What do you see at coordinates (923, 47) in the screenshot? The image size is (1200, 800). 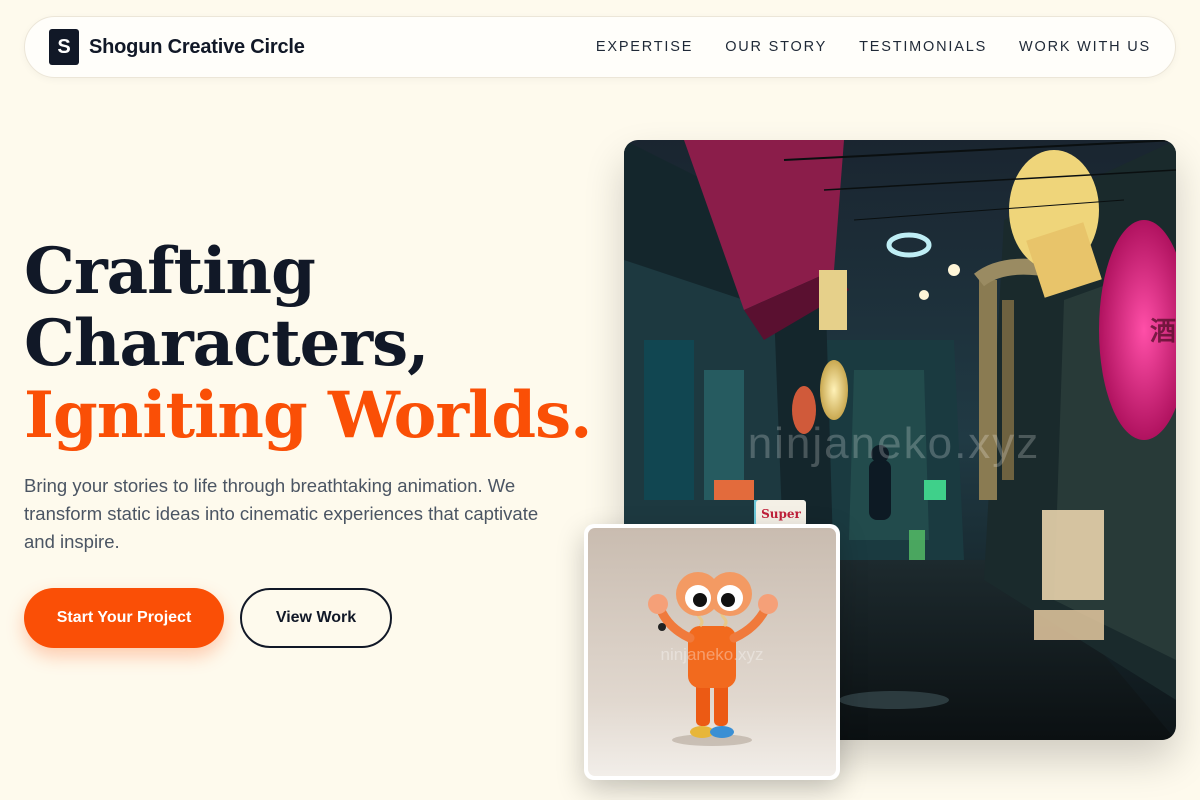 I see `nav-link-testimonials: TESTIMONIALS` at bounding box center [923, 47].